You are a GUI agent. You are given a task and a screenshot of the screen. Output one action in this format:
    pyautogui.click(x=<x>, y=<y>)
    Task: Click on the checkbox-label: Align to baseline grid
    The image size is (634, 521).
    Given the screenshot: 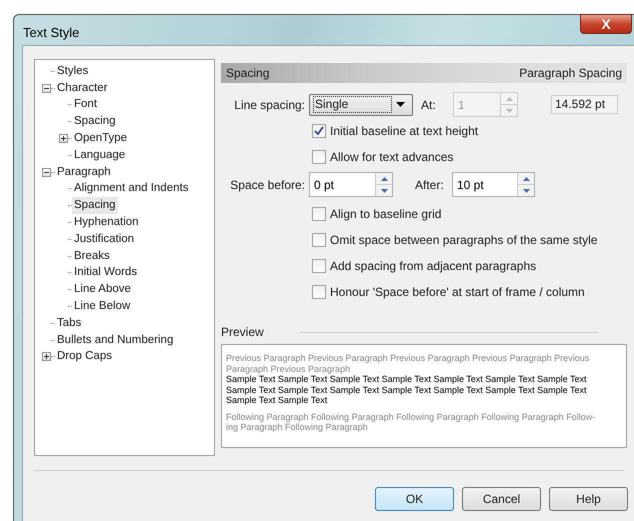 What is the action you would take?
    pyautogui.click(x=386, y=214)
    